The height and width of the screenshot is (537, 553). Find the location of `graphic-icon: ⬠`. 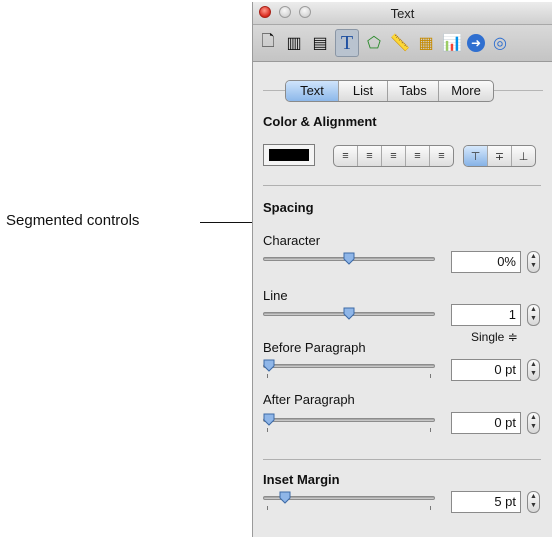

graphic-icon: ⬠ is located at coordinates (374, 43).